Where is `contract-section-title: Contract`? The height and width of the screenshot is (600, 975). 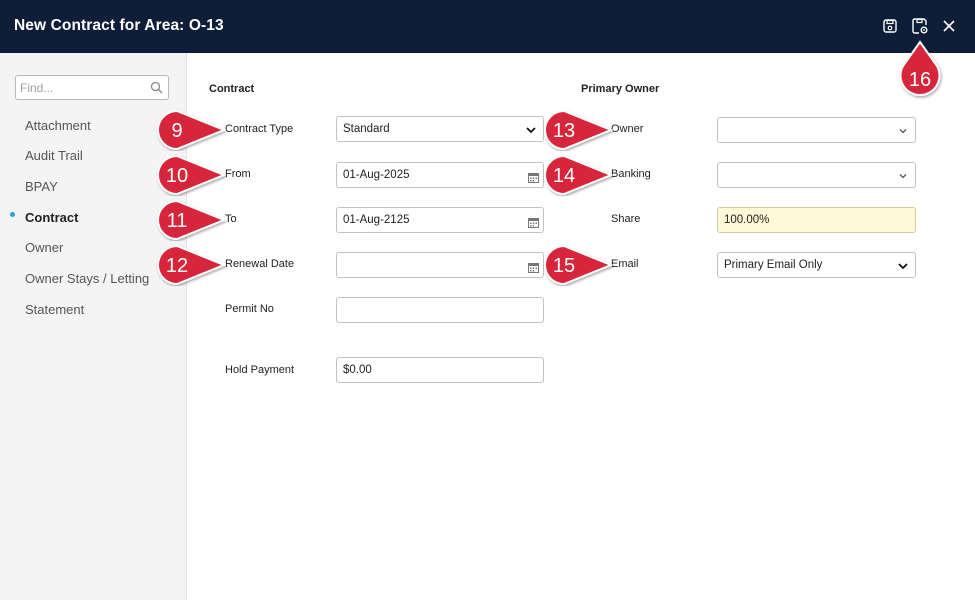
contract-section-title: Contract is located at coordinates (232, 89).